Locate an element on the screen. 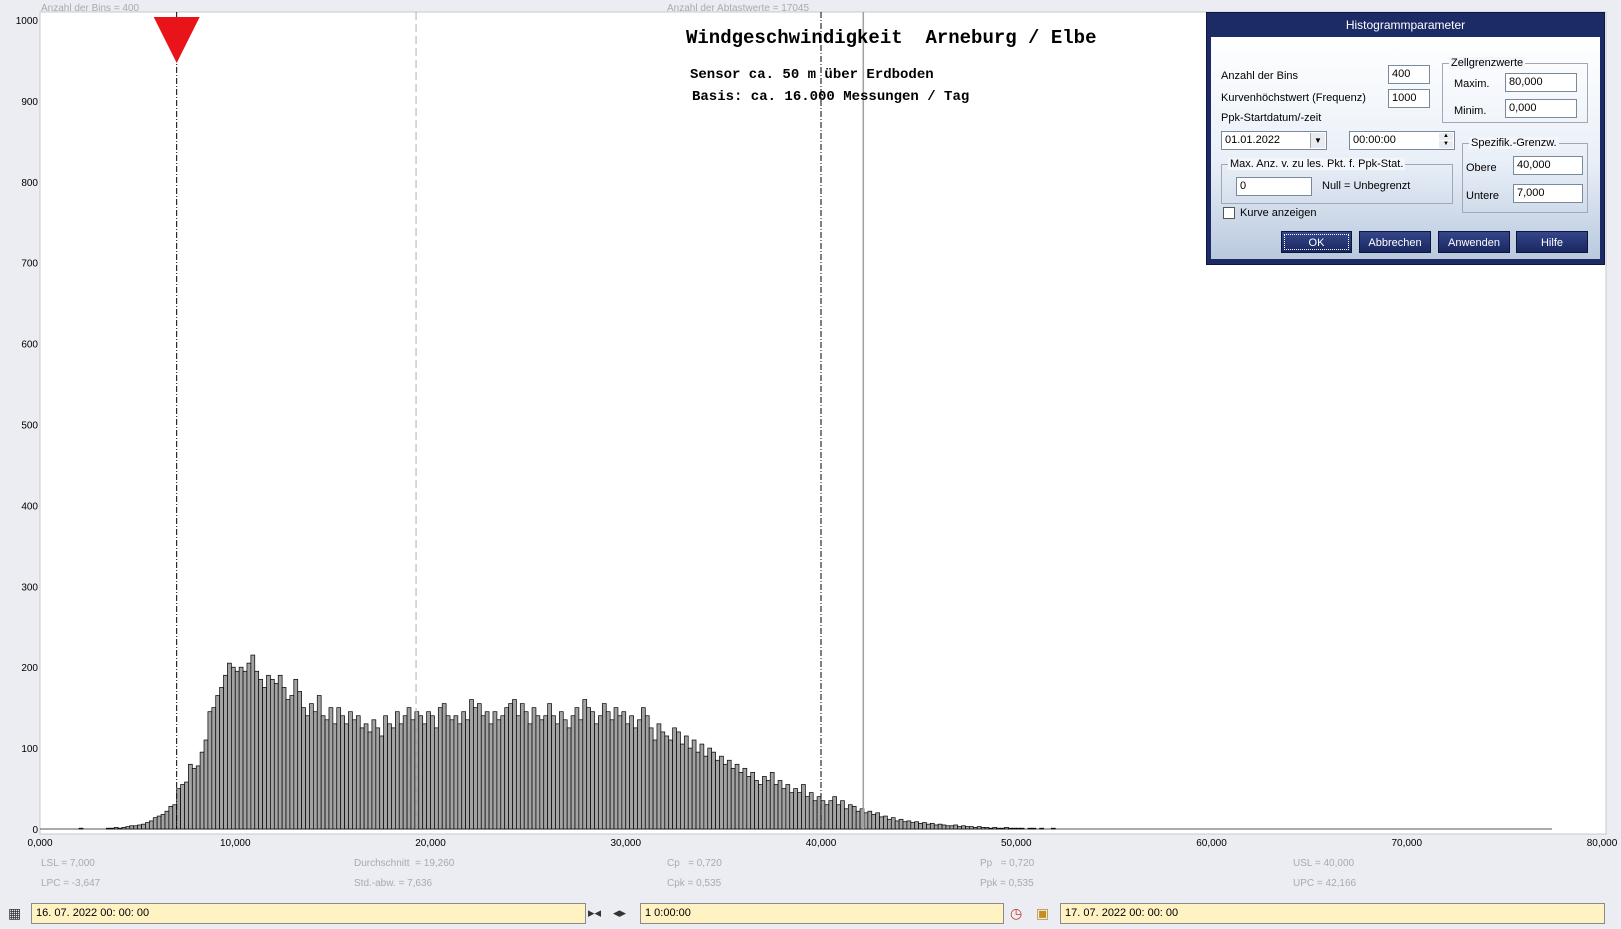 This screenshot has height=929, width=1621. expand-arrows-icon: ◂▸ is located at coordinates (619, 913).